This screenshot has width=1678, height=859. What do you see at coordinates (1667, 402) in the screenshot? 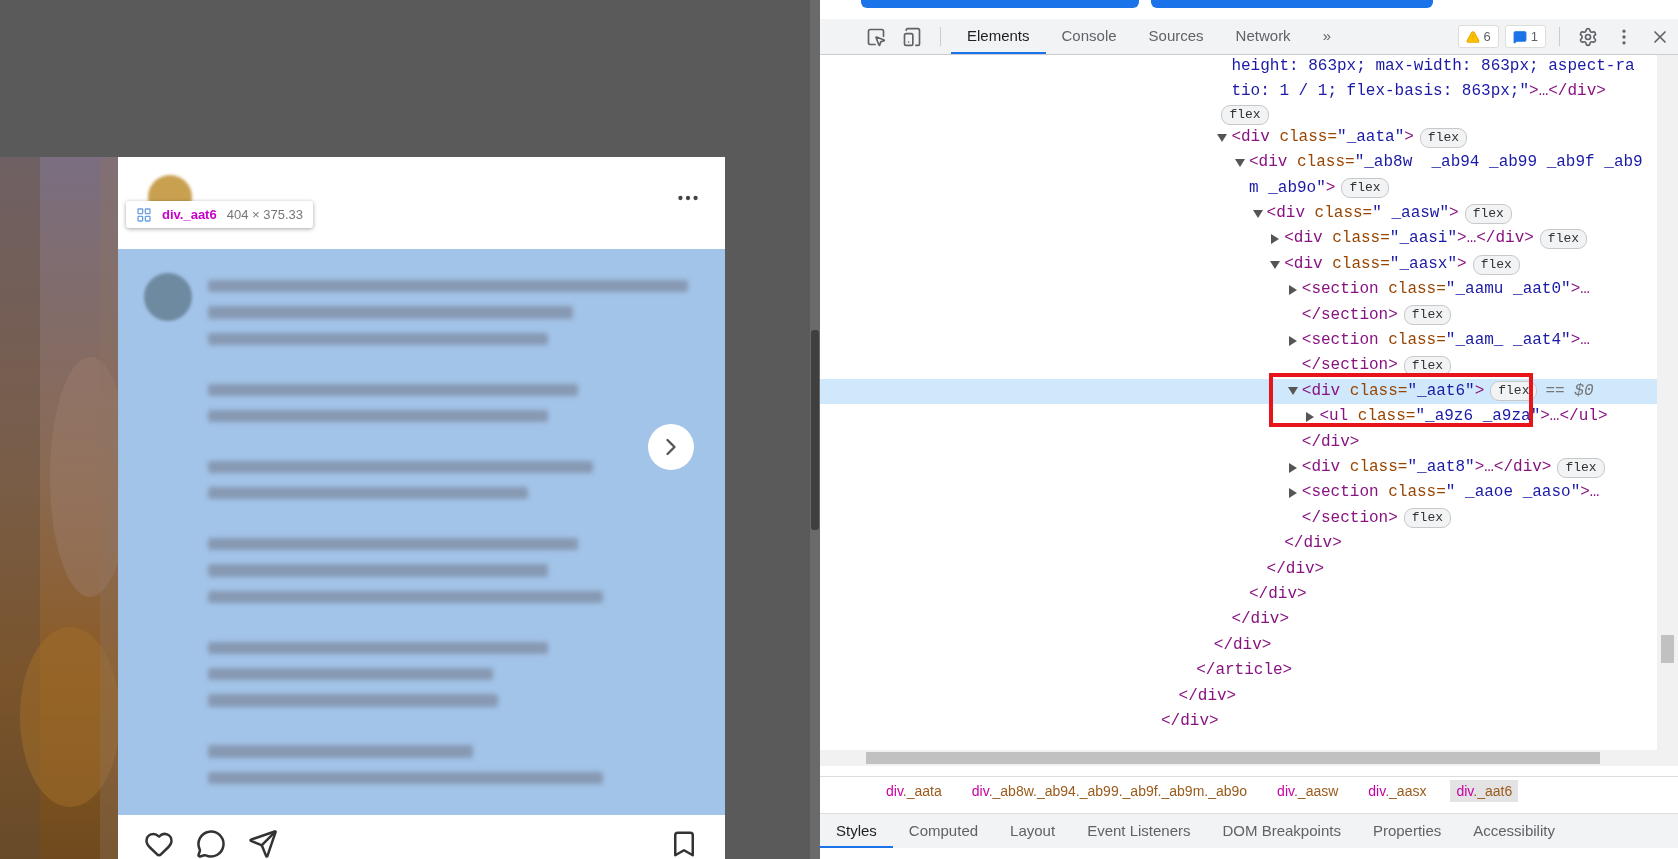
I see `vertical-scrollbar` at bounding box center [1667, 402].